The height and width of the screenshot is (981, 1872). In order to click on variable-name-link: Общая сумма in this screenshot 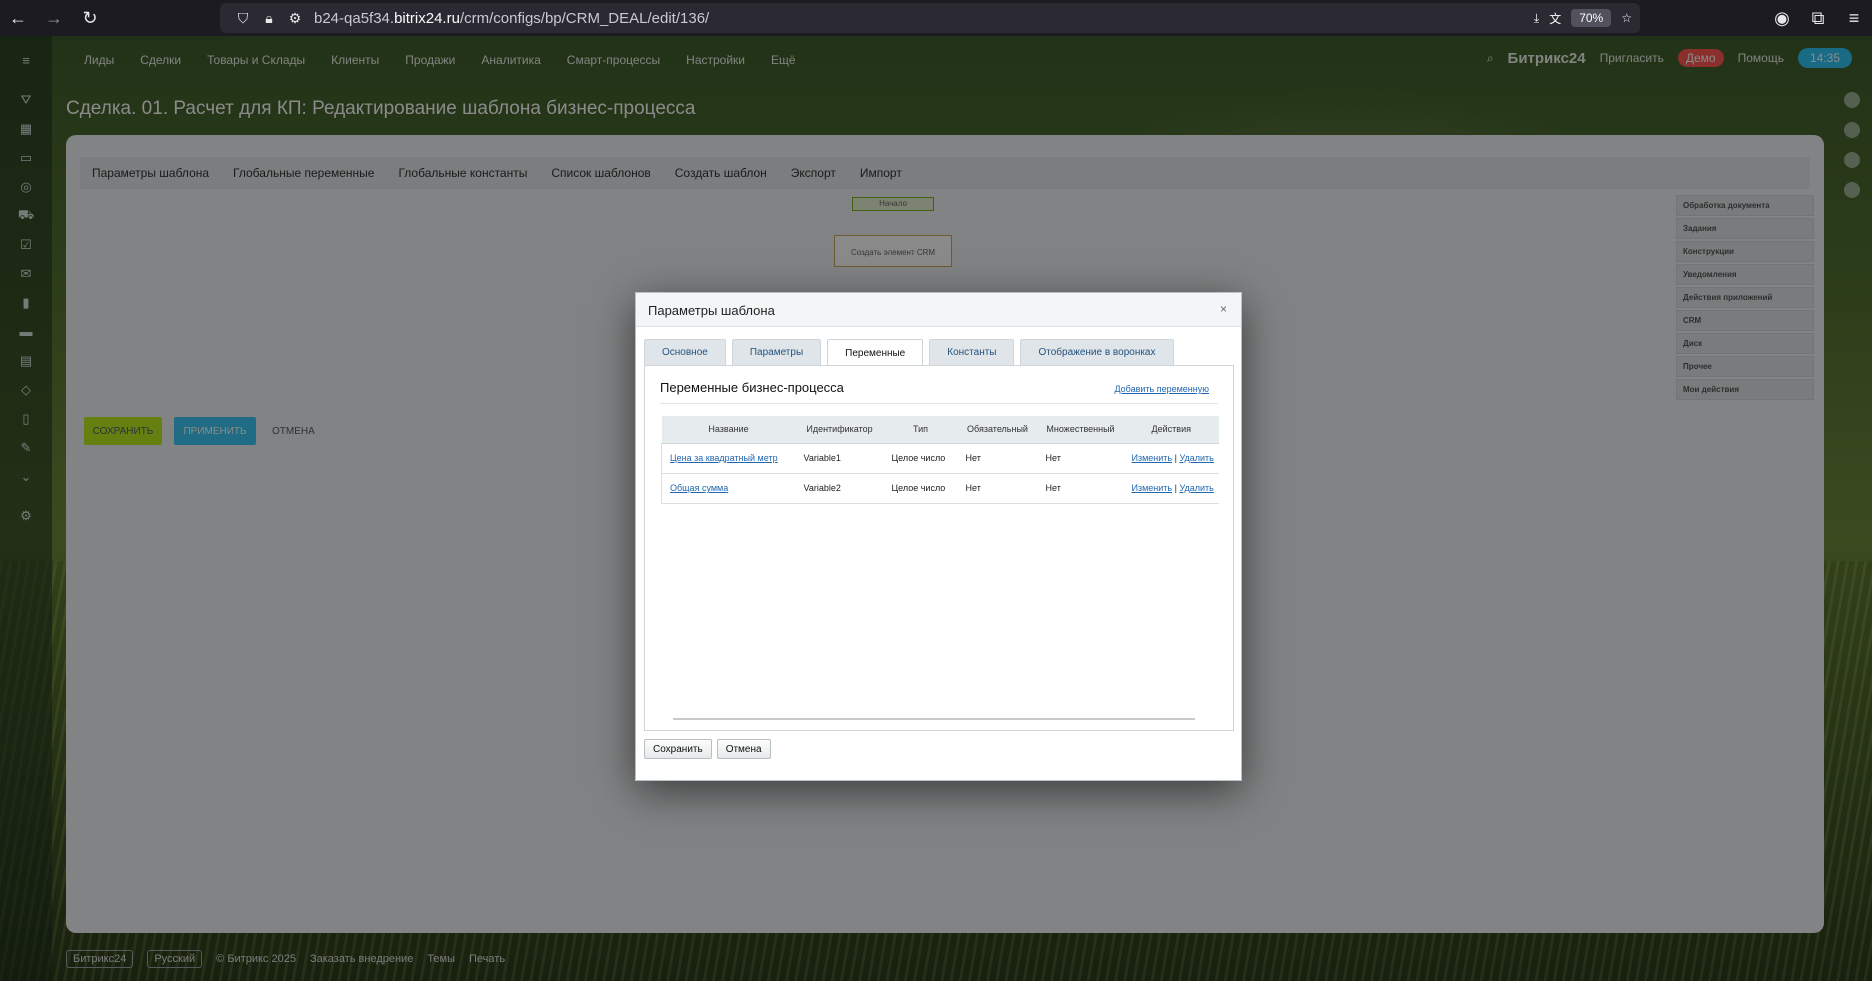, I will do `click(699, 488)`.